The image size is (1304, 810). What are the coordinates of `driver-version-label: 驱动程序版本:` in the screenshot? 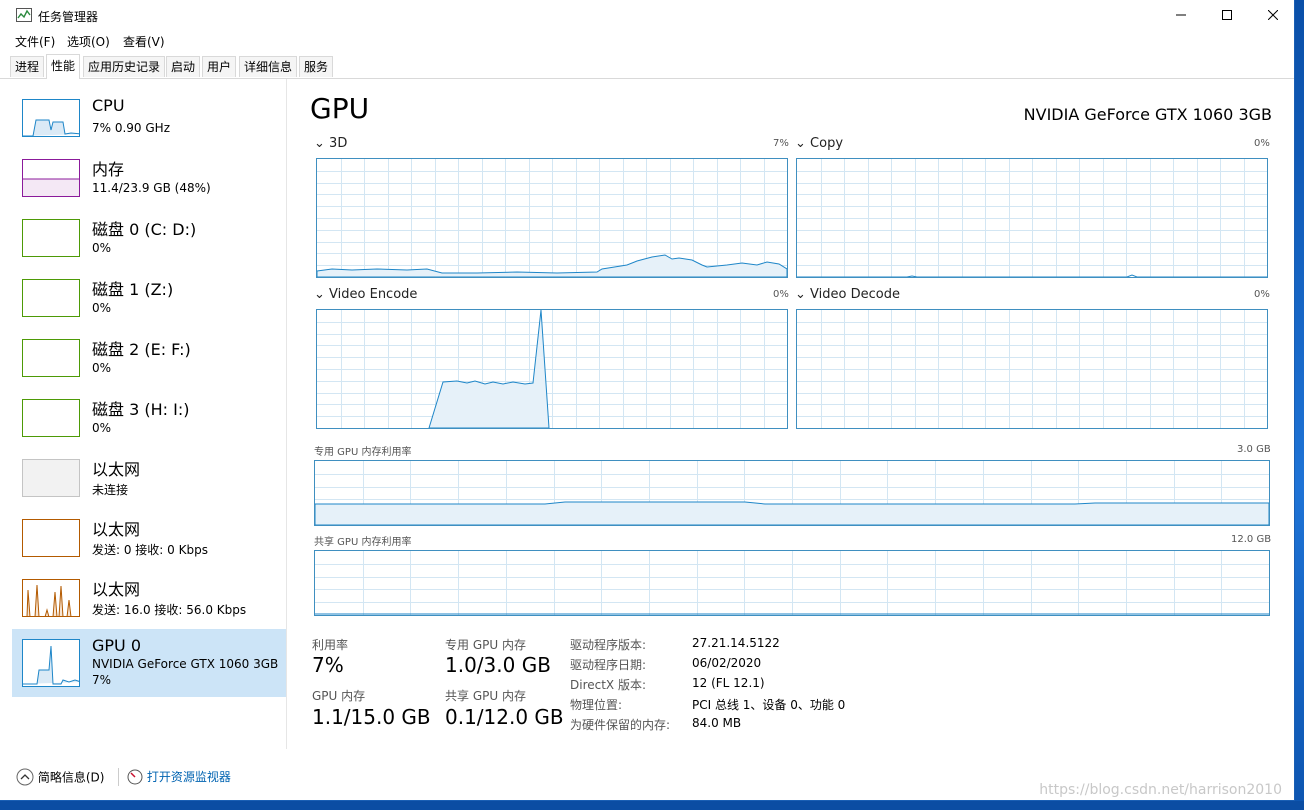 It's located at (608, 645).